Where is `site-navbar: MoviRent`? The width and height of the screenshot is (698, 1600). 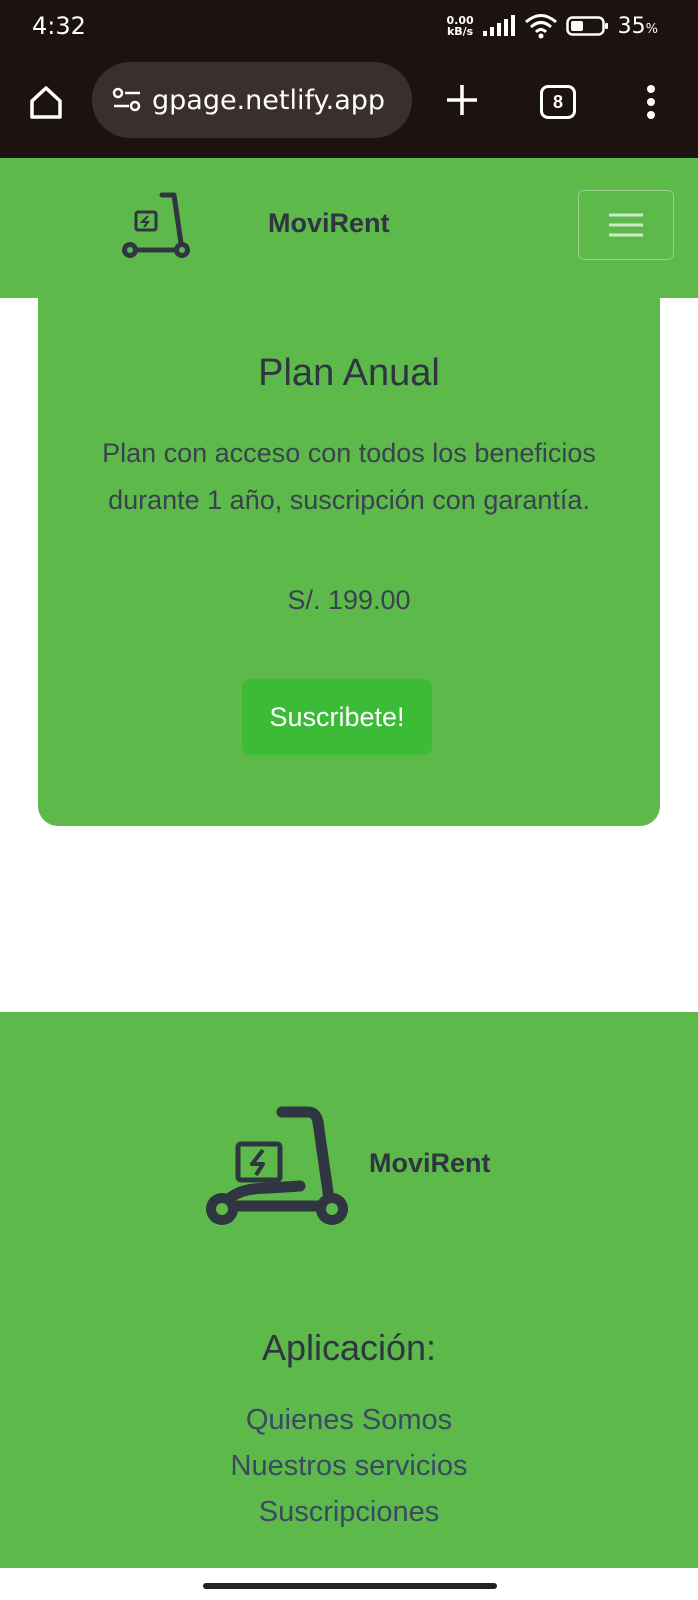 site-navbar: MoviRent is located at coordinates (349, 228).